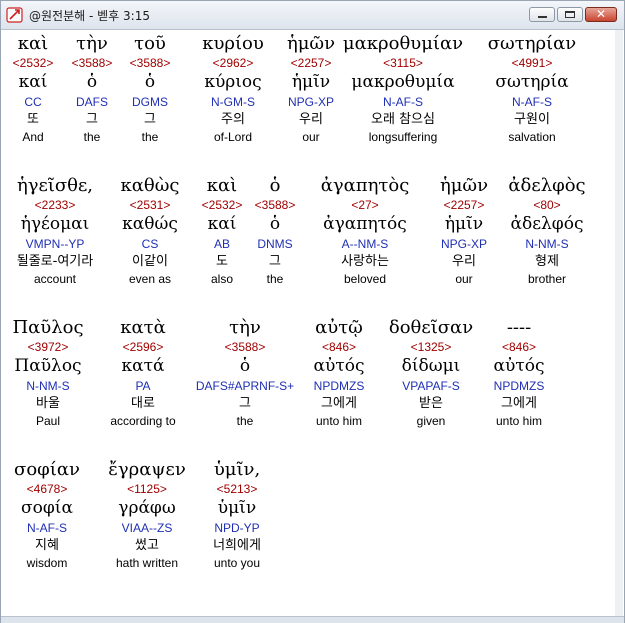 Image resolution: width=625 pixels, height=623 pixels. What do you see at coordinates (532, 43) in the screenshot?
I see `word-greek: σωτηρίαν` at bounding box center [532, 43].